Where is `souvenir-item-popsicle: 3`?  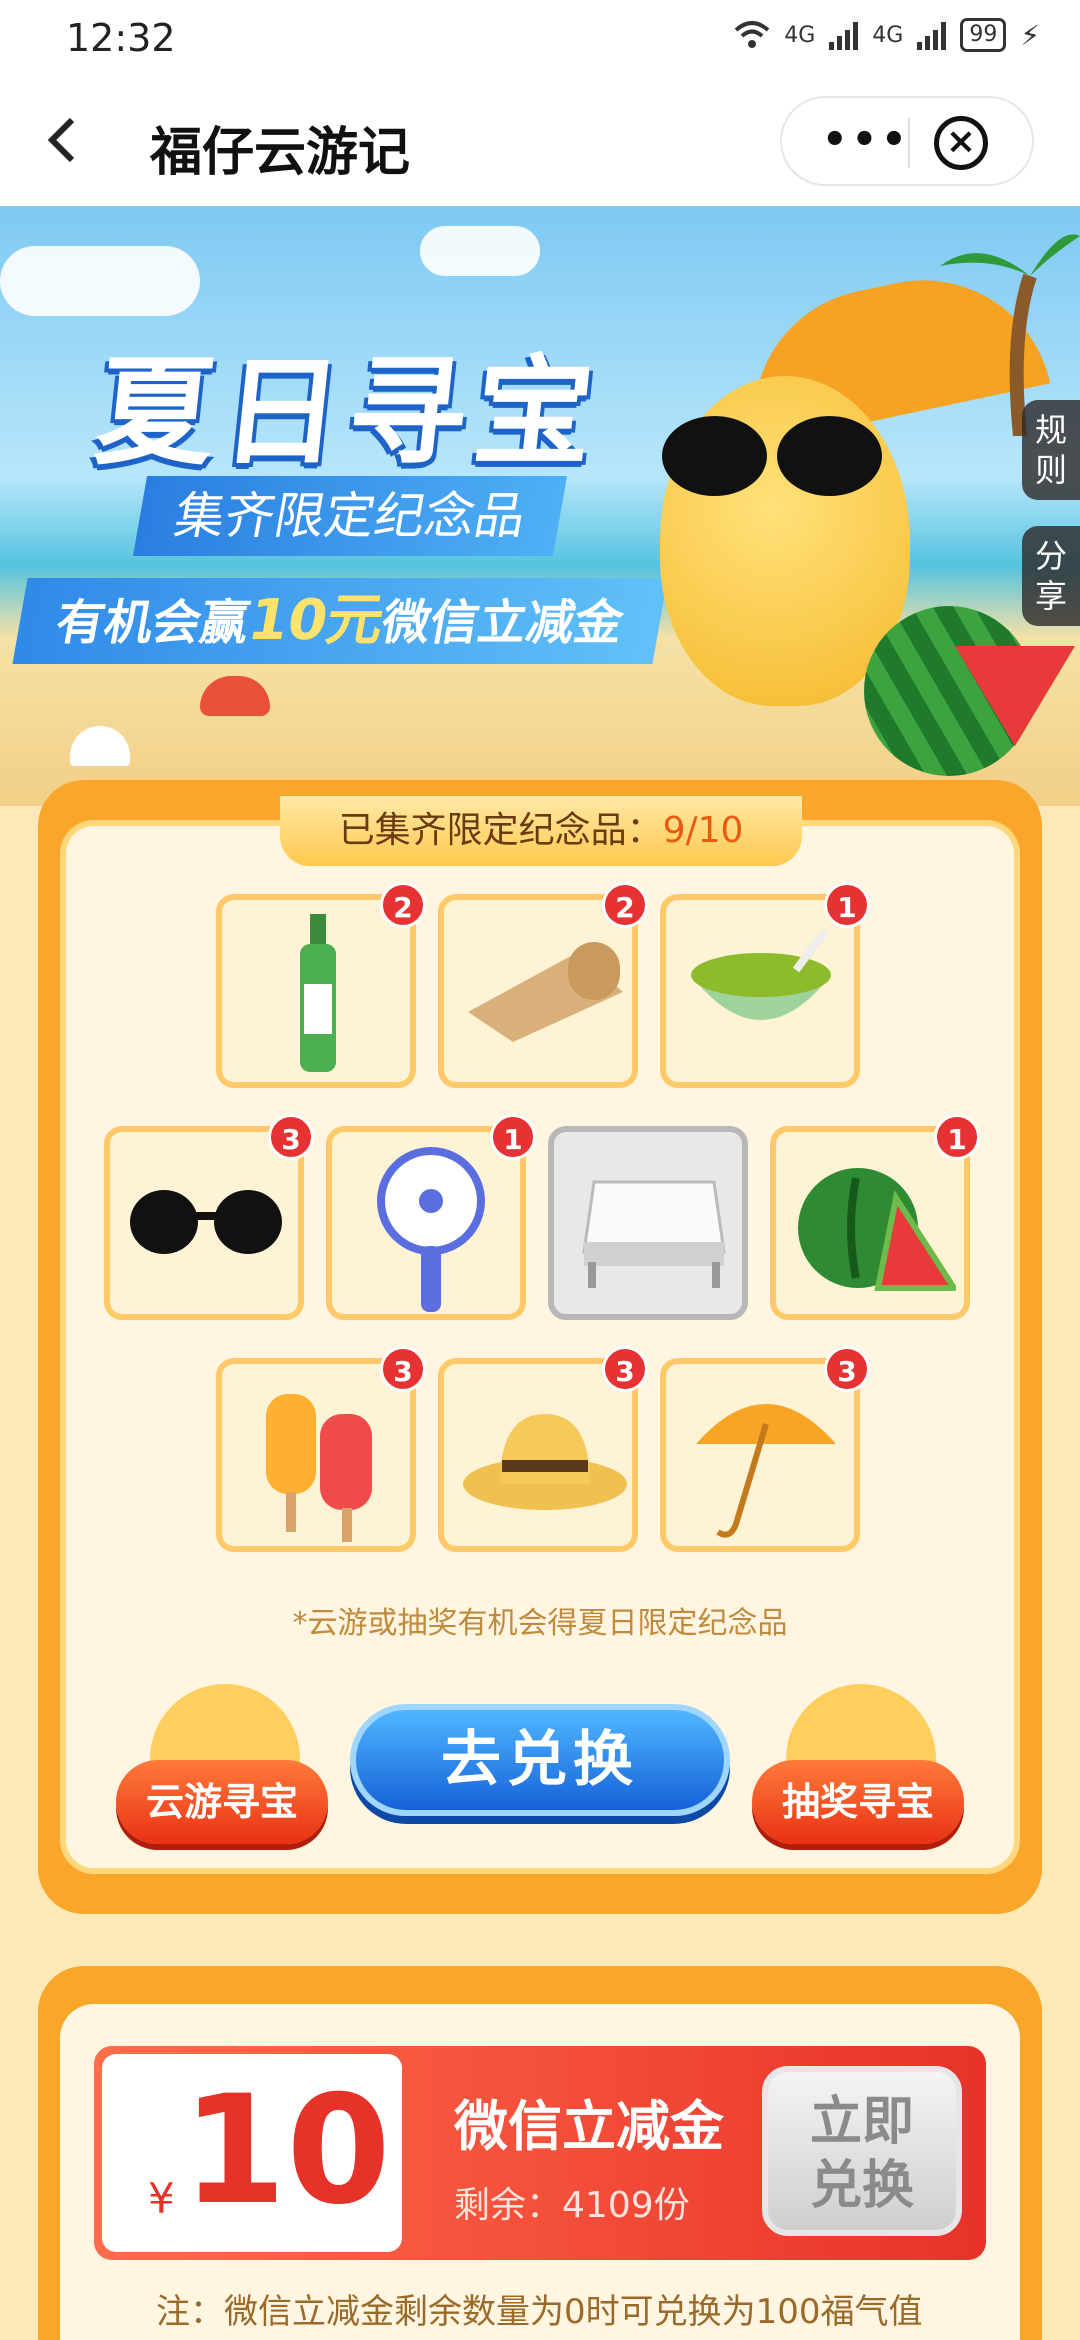
souvenir-item-popsicle: 3 is located at coordinates (321, 1449).